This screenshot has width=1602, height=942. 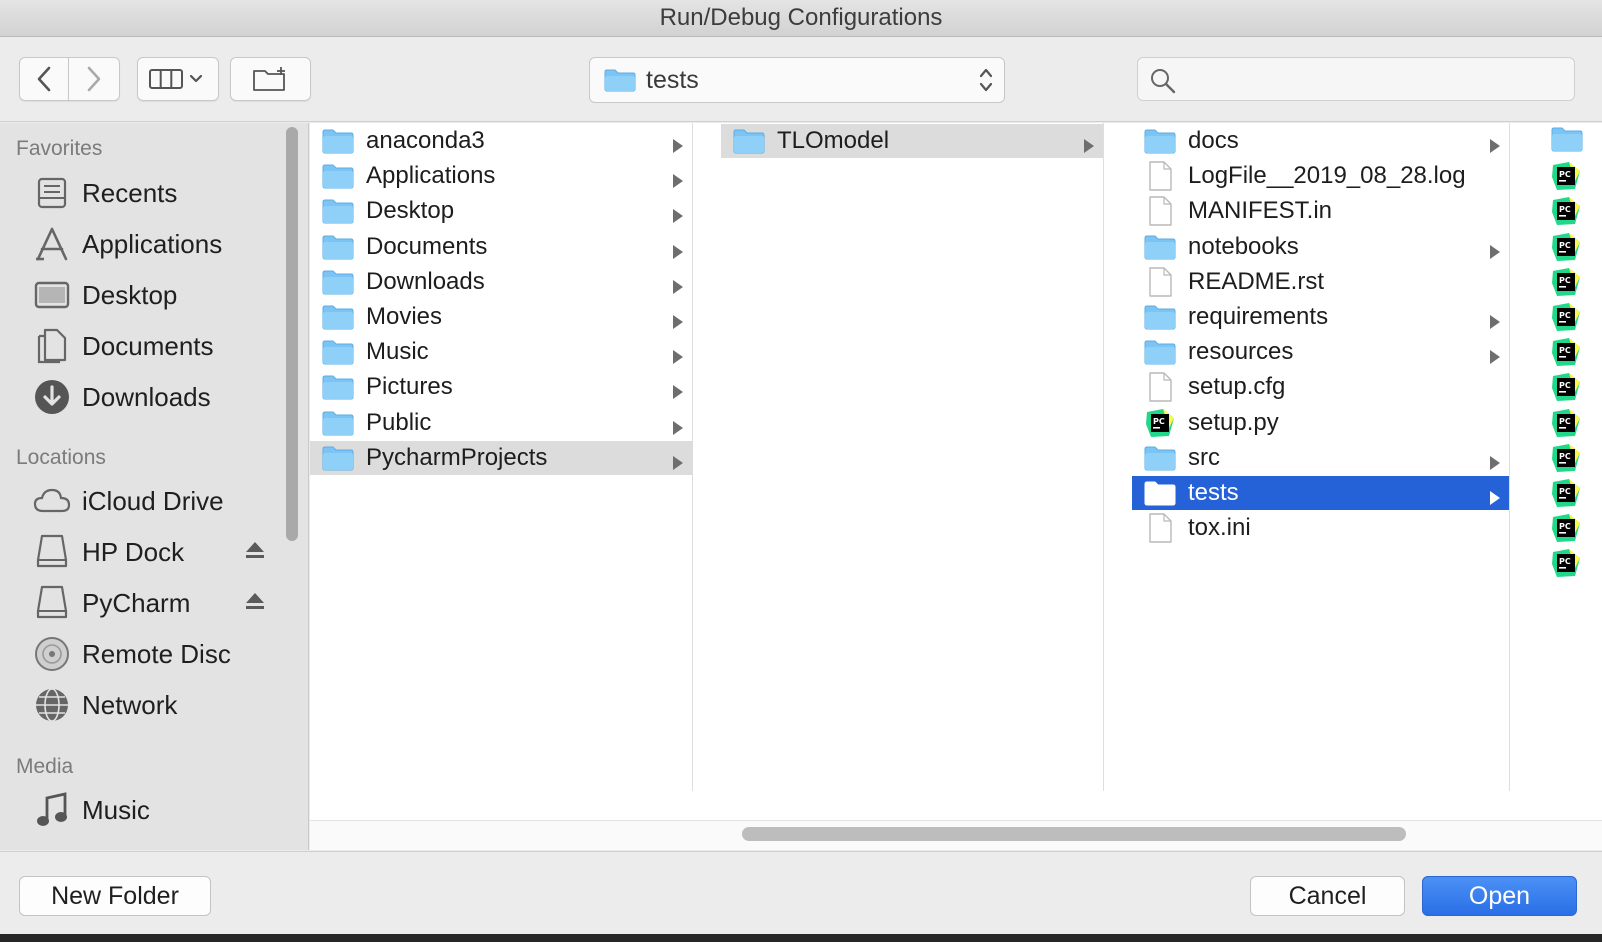 I want to click on cancel-button: Cancel, so click(x=1327, y=896).